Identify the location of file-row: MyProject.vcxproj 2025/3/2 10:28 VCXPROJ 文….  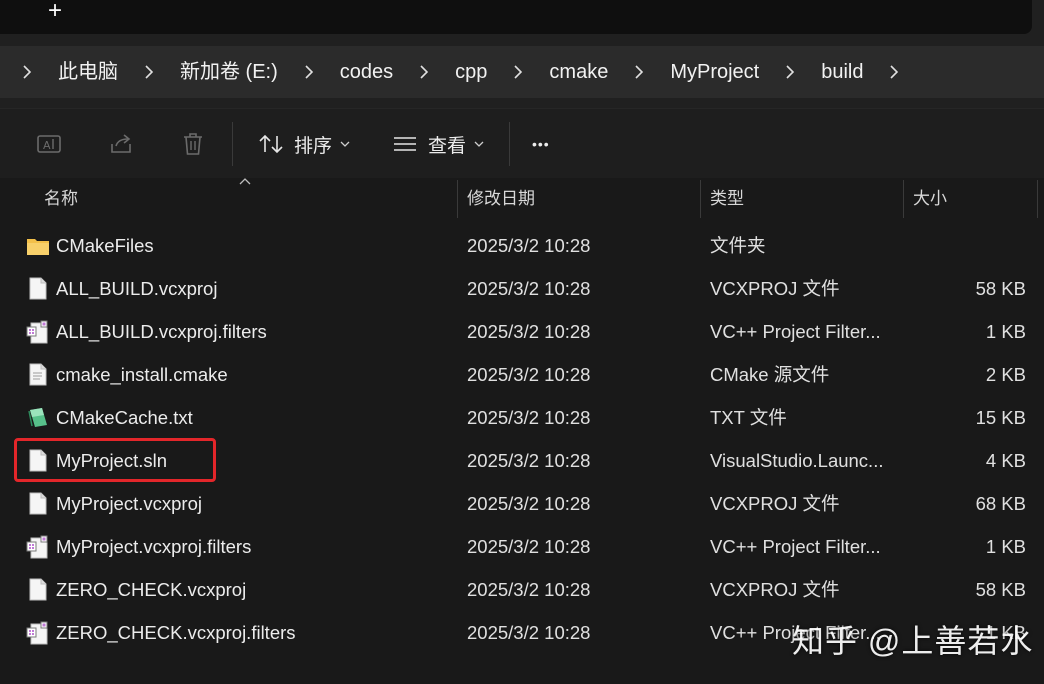
(522, 503).